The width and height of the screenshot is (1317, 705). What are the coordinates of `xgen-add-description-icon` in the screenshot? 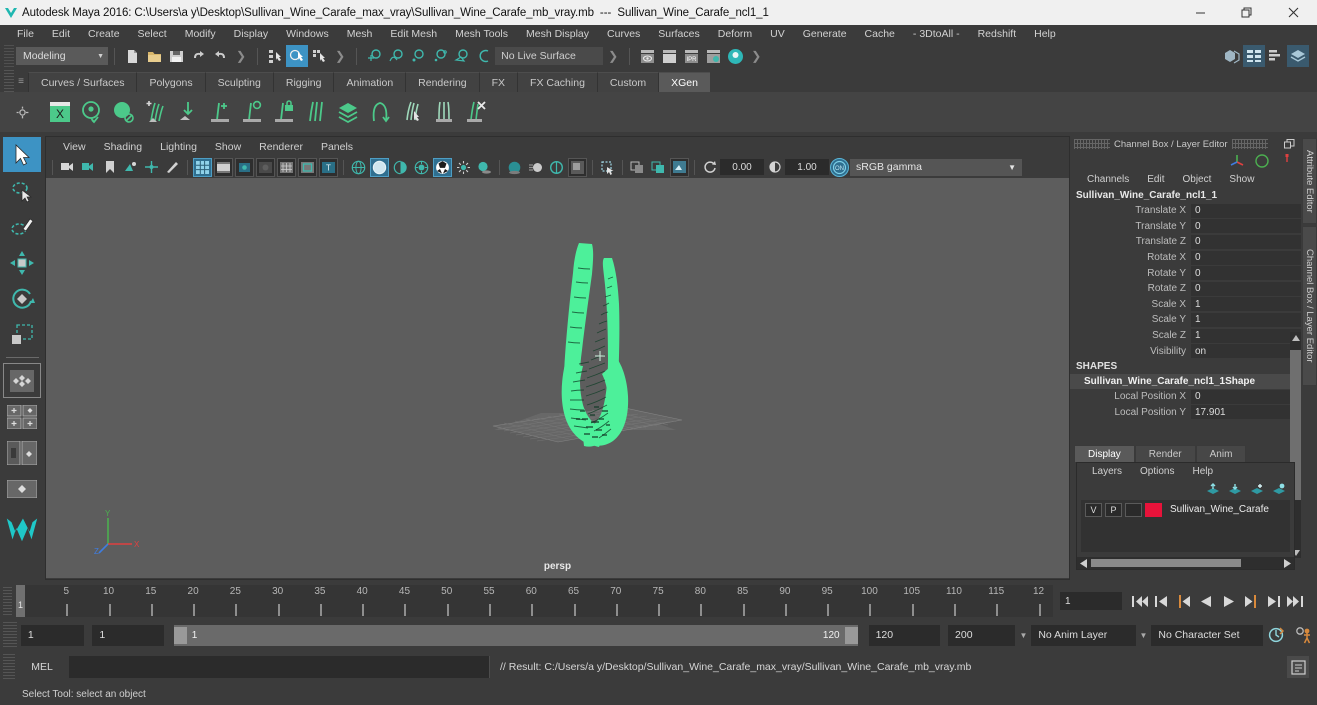 It's located at (156, 112).